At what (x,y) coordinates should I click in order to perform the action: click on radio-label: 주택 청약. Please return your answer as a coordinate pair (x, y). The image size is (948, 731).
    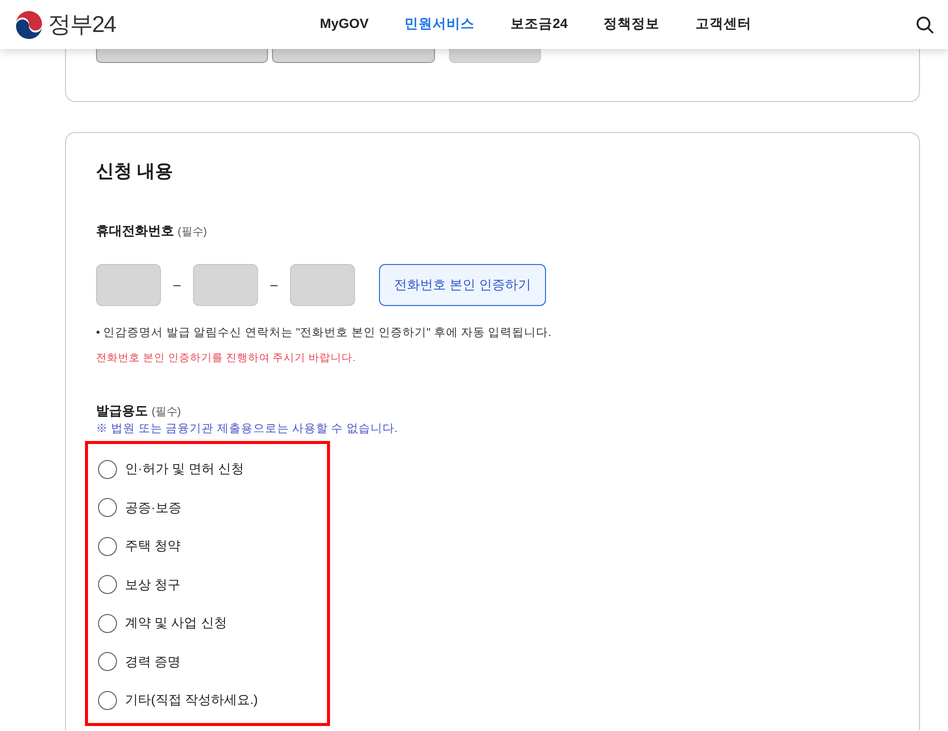
    Looking at the image, I should click on (153, 546).